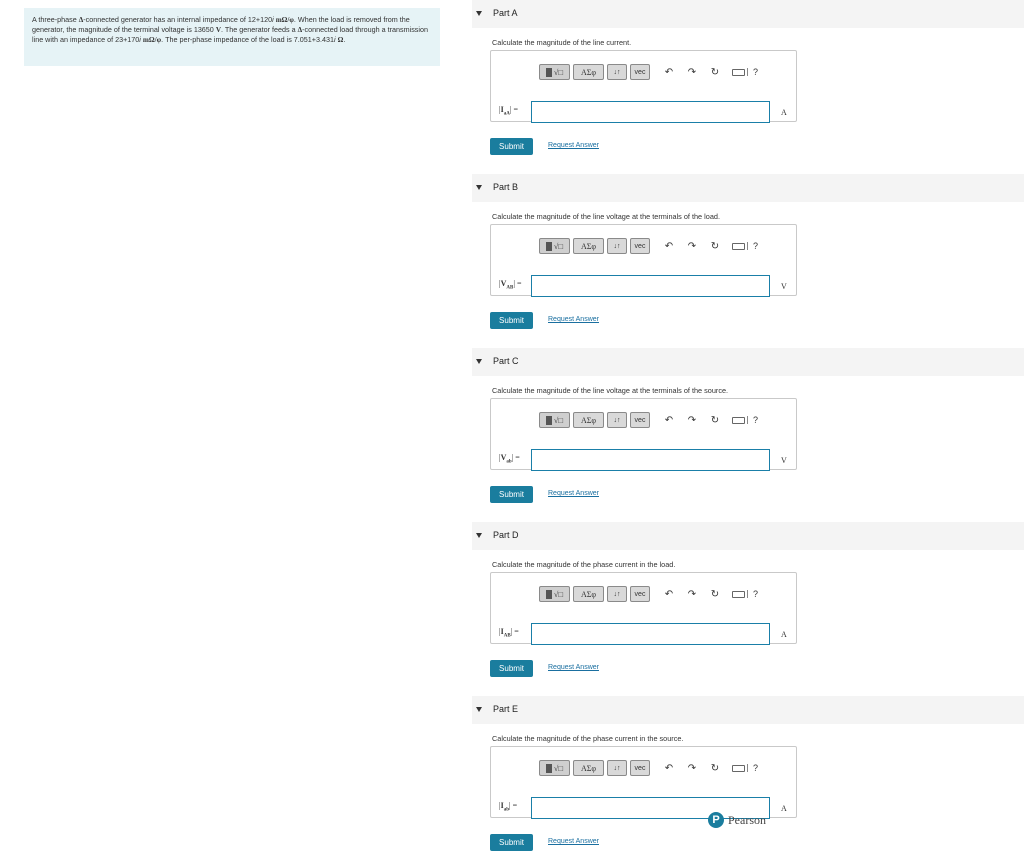  Describe the element at coordinates (748, 362) in the screenshot. I see `part-header: Part C` at that location.